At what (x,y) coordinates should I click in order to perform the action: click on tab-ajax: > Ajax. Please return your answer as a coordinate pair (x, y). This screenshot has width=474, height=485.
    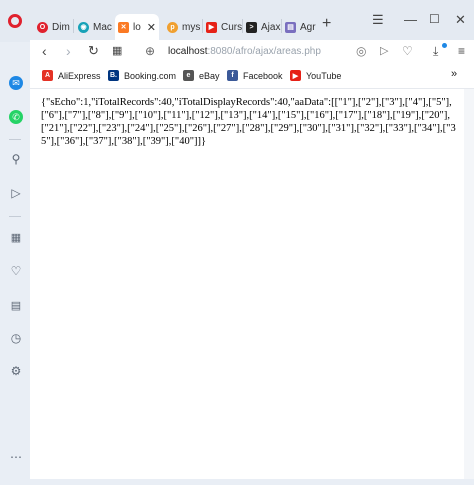
    Looking at the image, I should click on (263, 27).